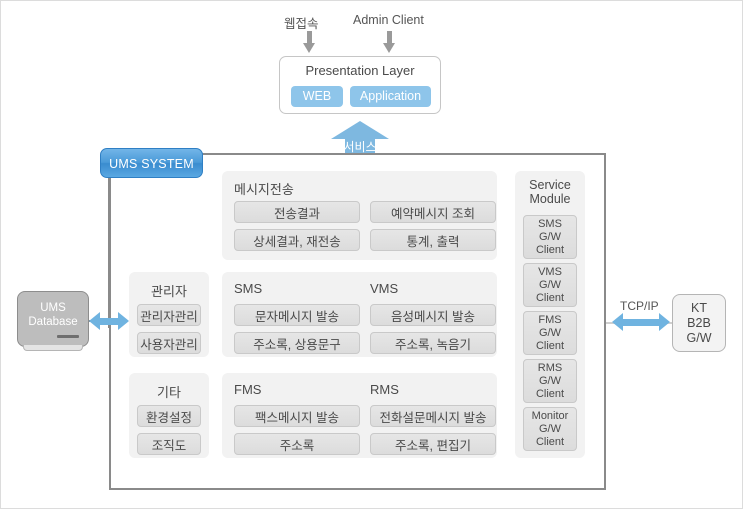 The image size is (743, 509). Describe the element at coordinates (384, 389) in the screenshot. I see `group-title-rms: RMS` at that location.